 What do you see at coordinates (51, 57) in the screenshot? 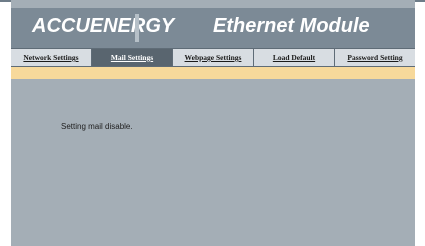
I see `tab-network-settings: Network Settings` at bounding box center [51, 57].